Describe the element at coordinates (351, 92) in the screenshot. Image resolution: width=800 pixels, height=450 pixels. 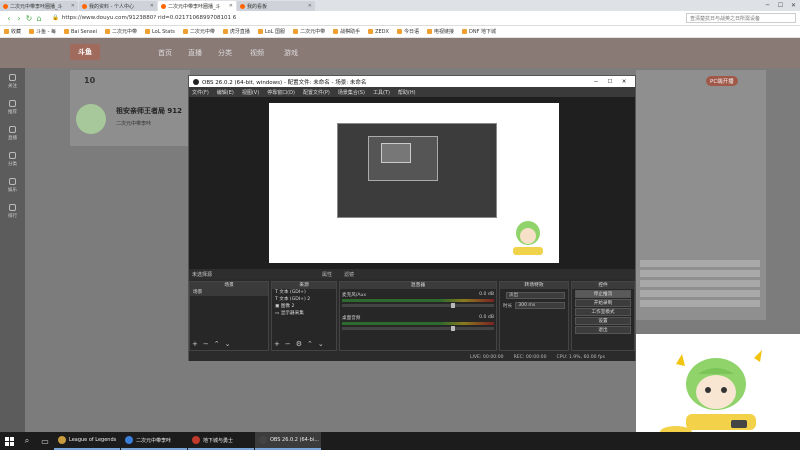
I see `obs-menu-item: 场景集合(S)` at that location.